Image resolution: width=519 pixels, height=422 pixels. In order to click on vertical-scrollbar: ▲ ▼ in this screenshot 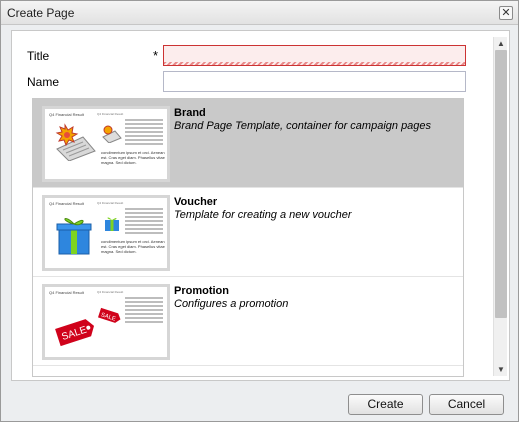, I will do `click(500, 206)`.